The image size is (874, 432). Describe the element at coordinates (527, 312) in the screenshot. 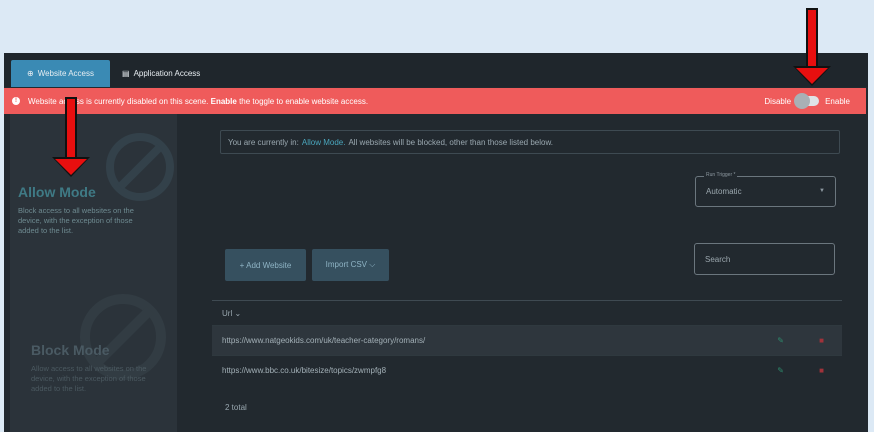

I see `url-column-header: Url ⌄` at that location.